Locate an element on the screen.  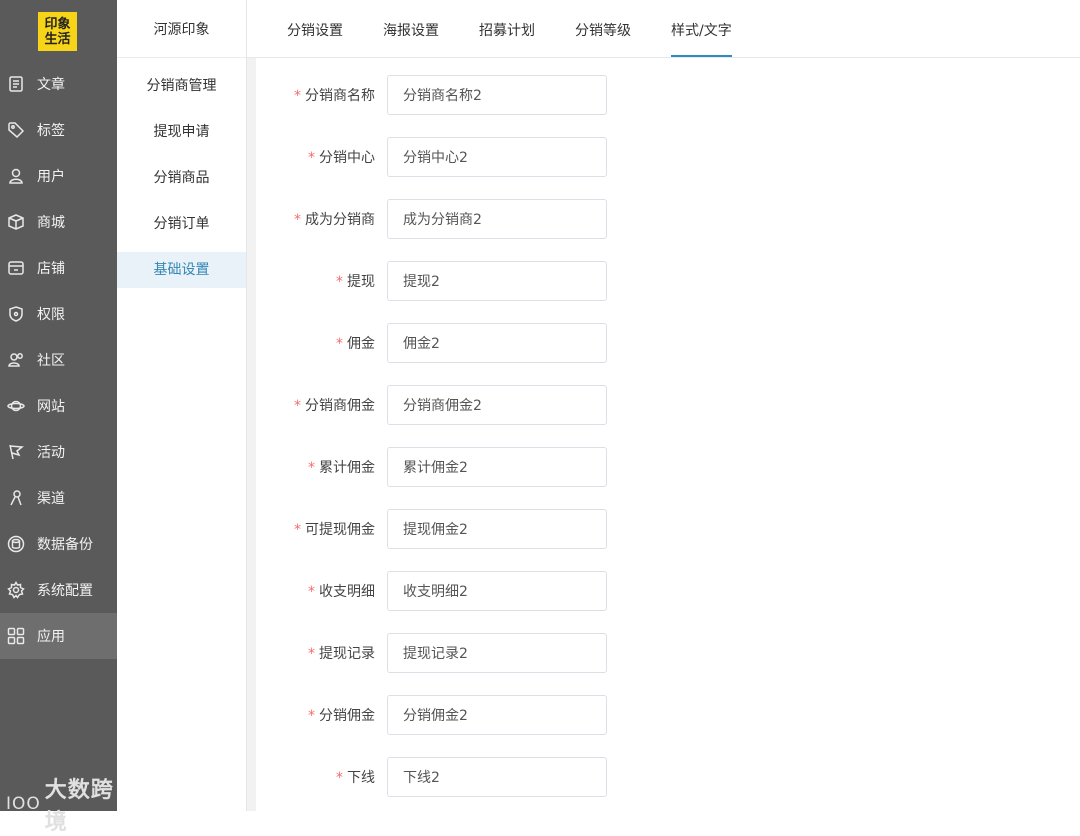
form-row: * 分销商佣金 is located at coordinates (427, 405).